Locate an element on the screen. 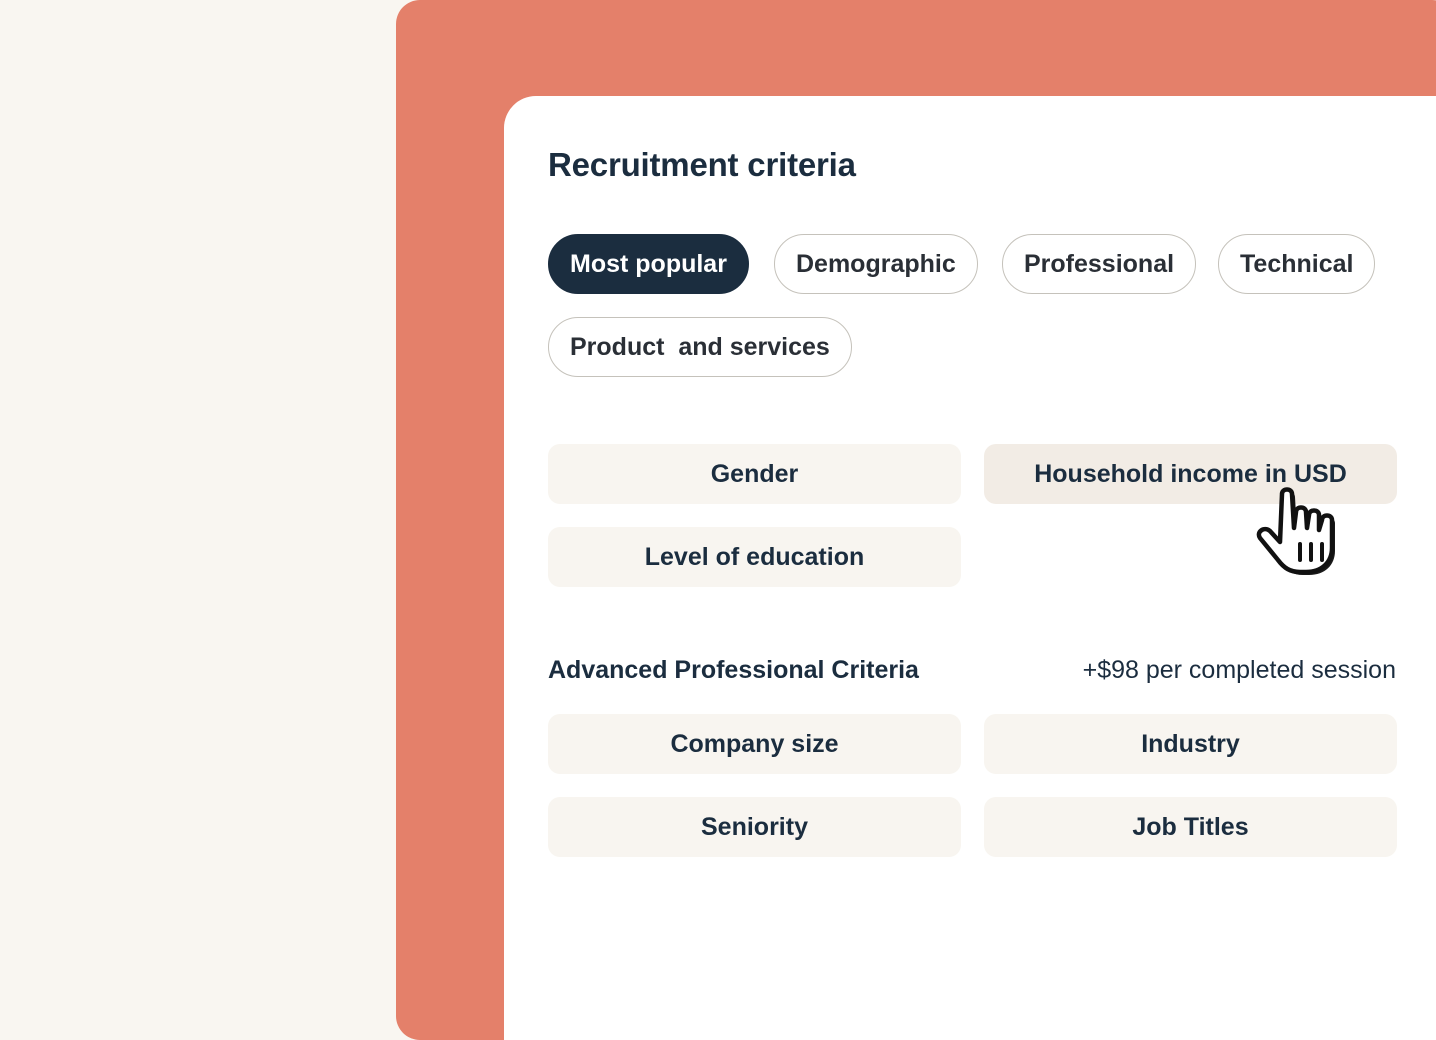 Image resolution: width=1436 pixels, height=1040 pixels. category-pill-product-and-services: Product and services is located at coordinates (700, 347).